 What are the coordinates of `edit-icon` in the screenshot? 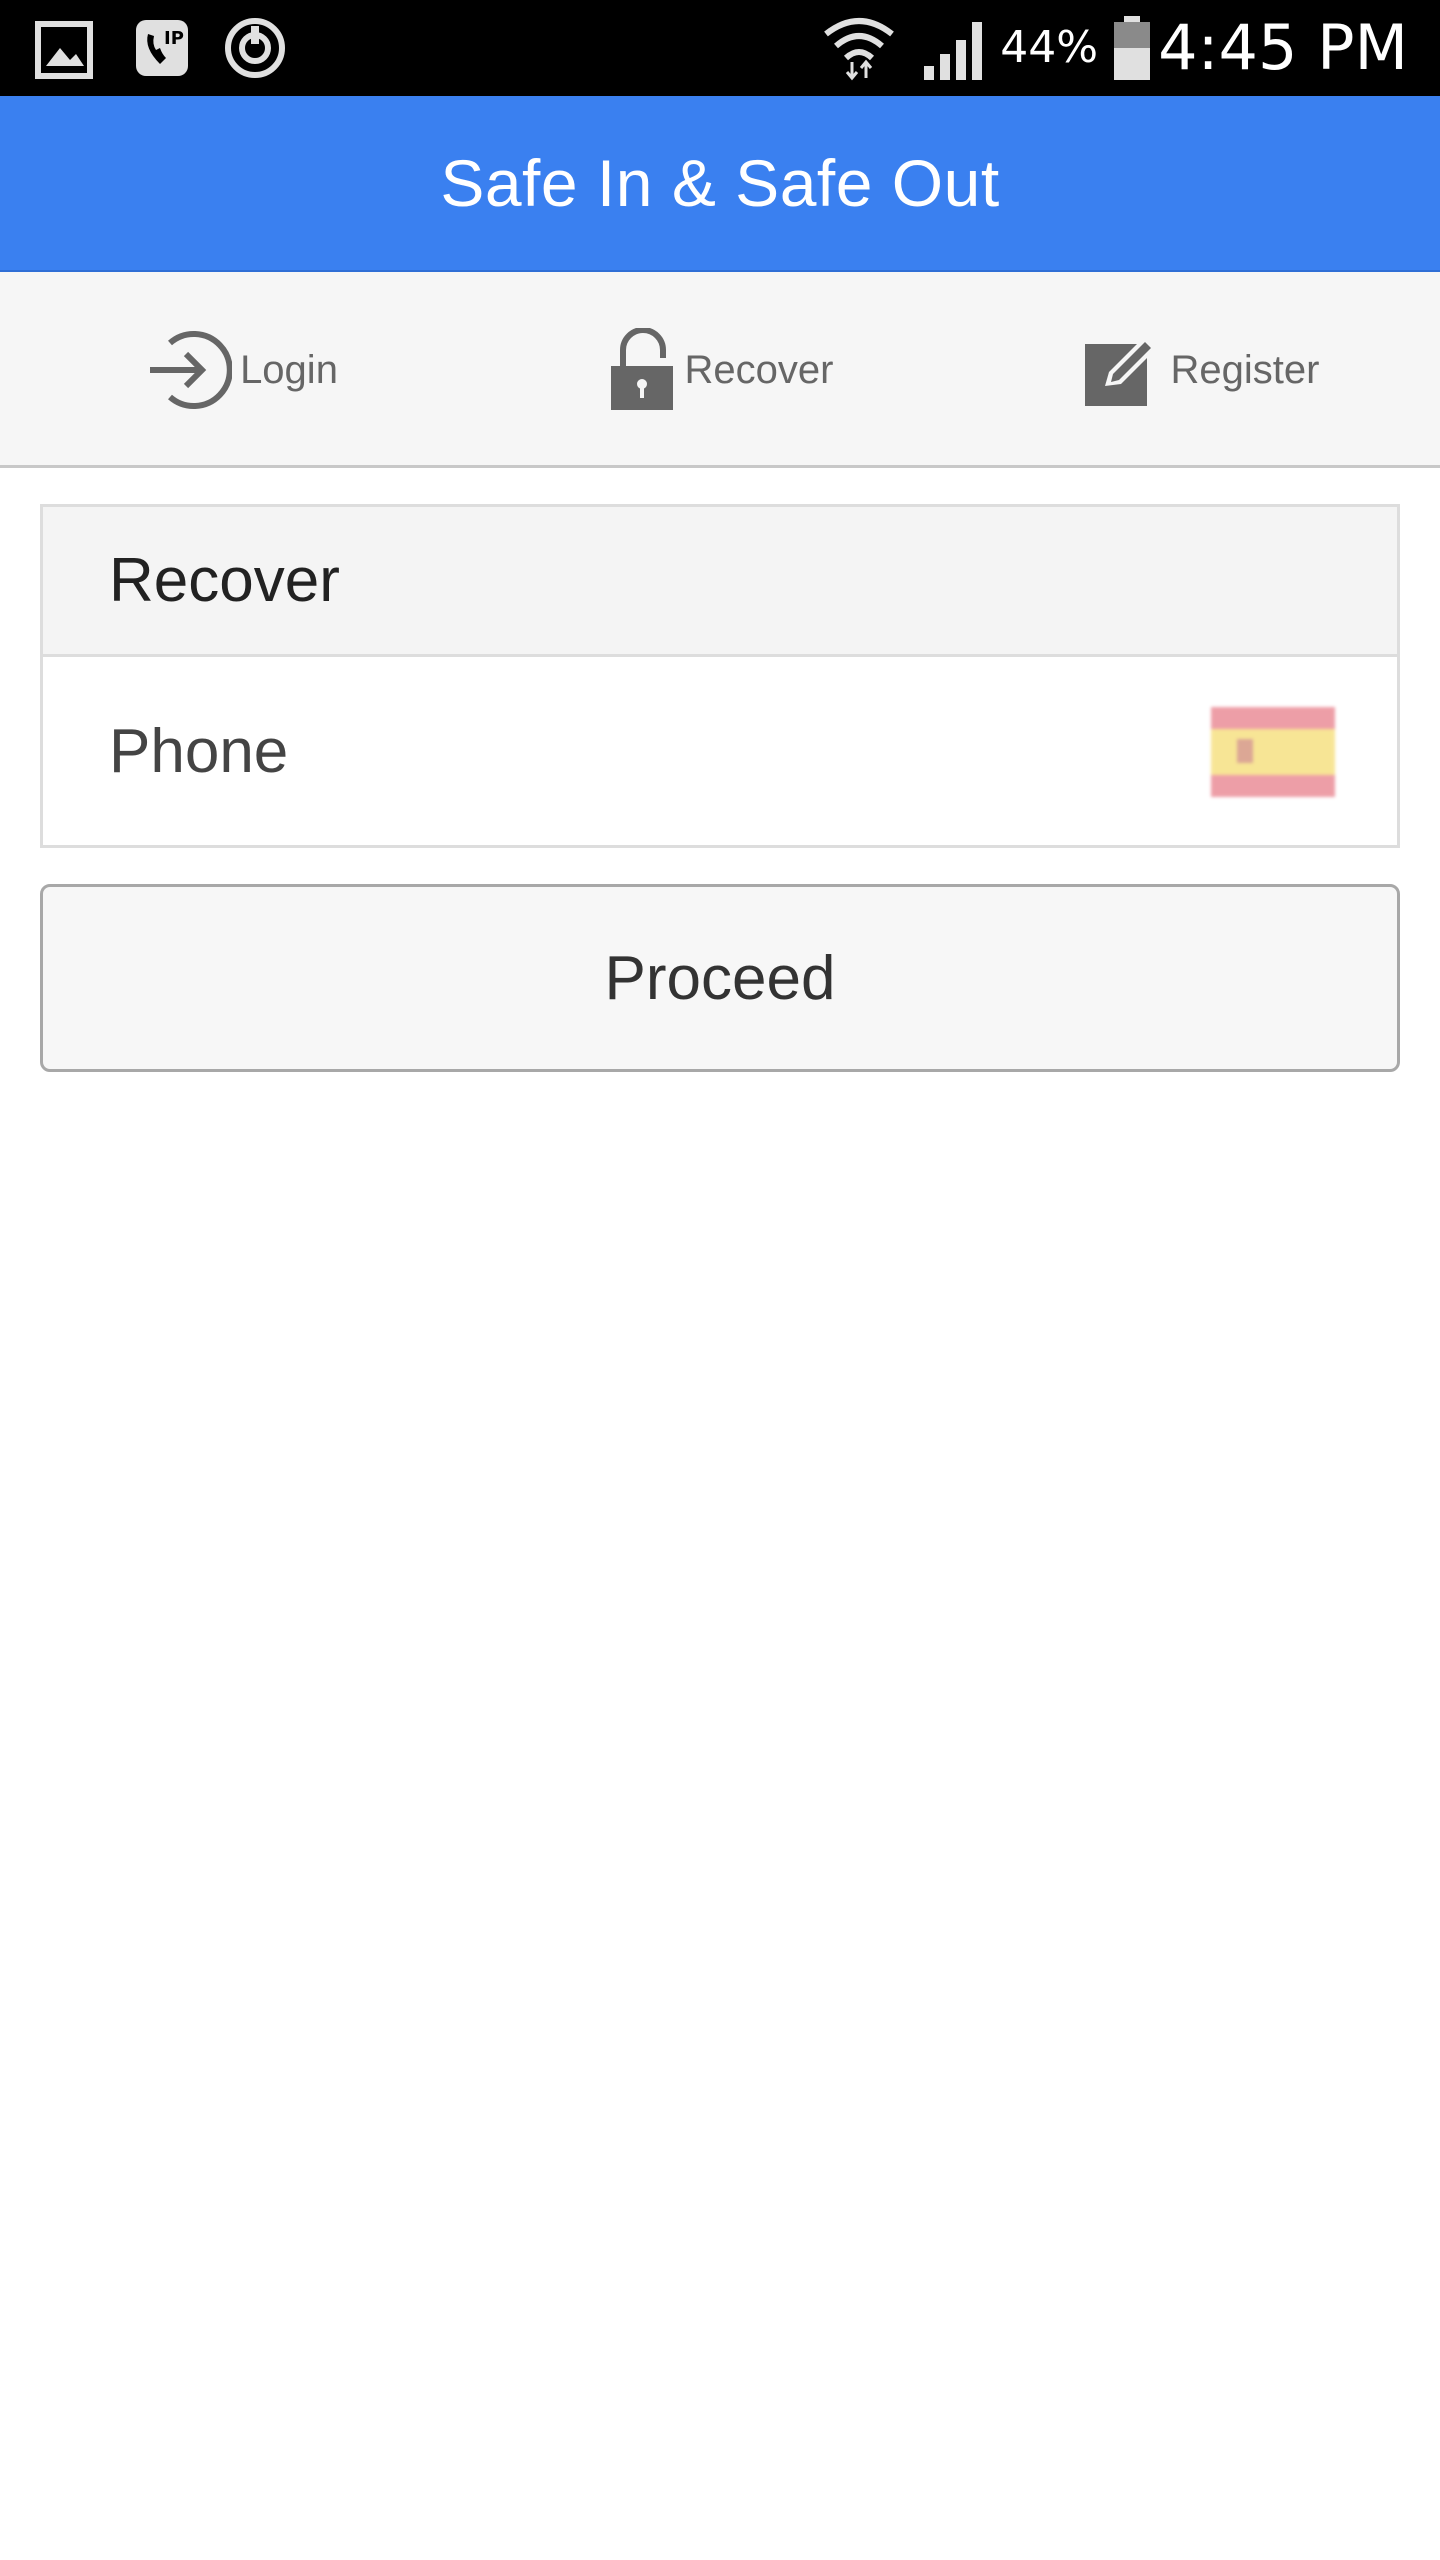 It's located at (1120, 371).